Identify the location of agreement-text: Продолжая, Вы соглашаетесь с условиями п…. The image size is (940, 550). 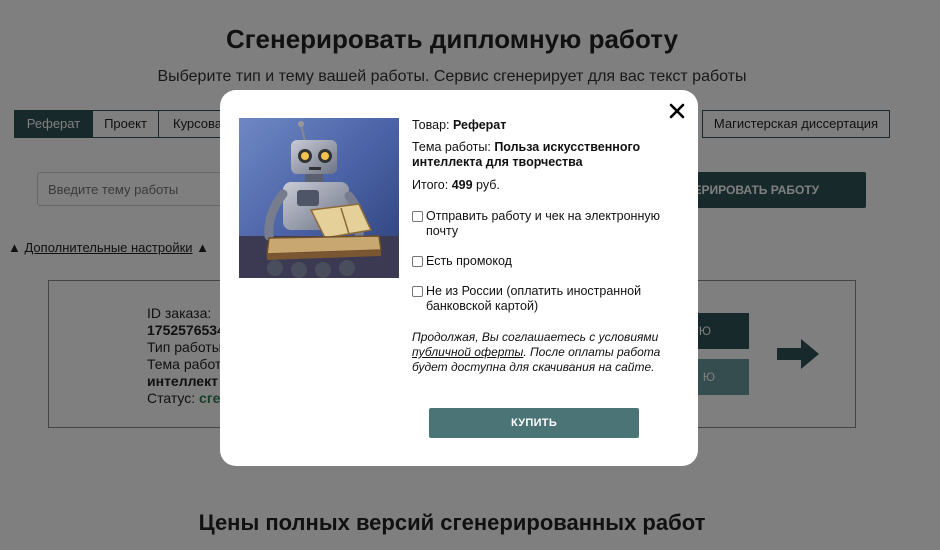
(537, 352).